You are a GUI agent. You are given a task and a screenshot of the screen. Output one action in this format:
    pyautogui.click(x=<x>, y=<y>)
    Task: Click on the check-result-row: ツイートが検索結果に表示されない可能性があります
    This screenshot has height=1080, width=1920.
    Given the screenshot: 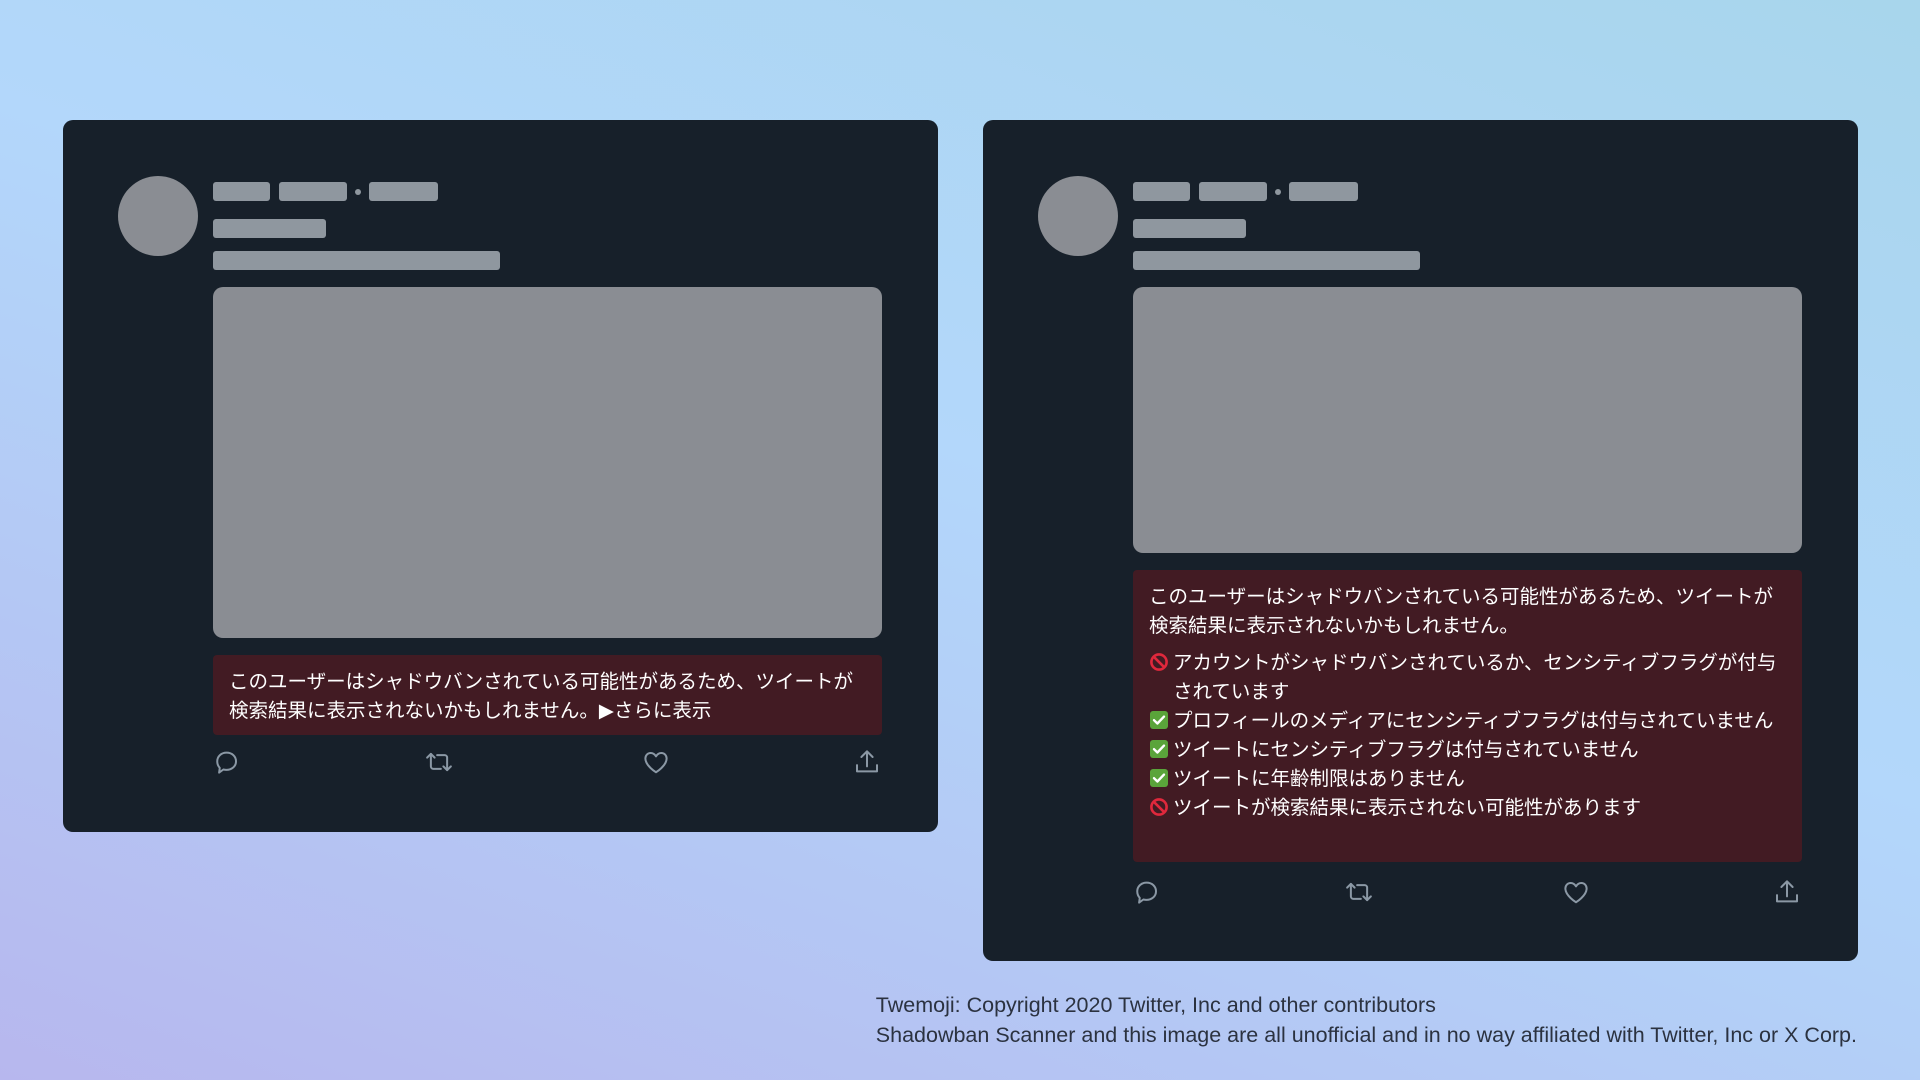 What is the action you would take?
    pyautogui.click(x=1467, y=807)
    